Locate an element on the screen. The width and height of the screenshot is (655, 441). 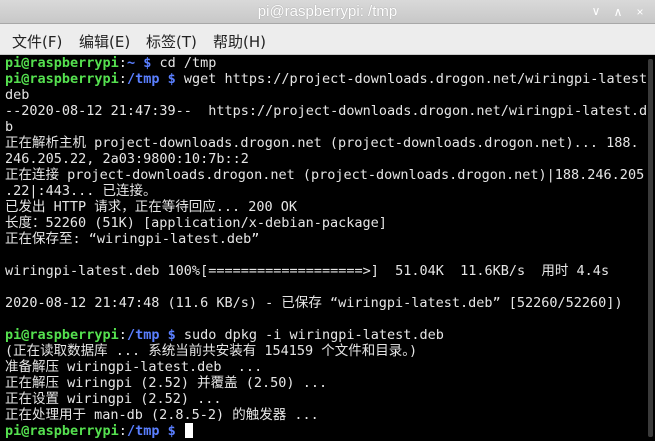
close-icon: × is located at coordinates (640, 12).